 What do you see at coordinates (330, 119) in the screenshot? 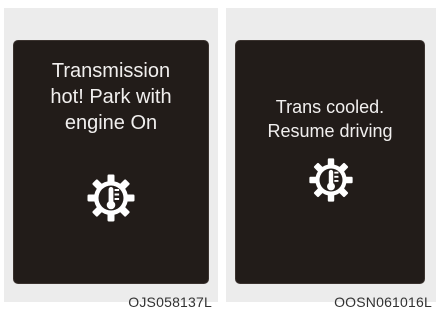
I see `right-status-message: Trans cooled. Resume driving` at bounding box center [330, 119].